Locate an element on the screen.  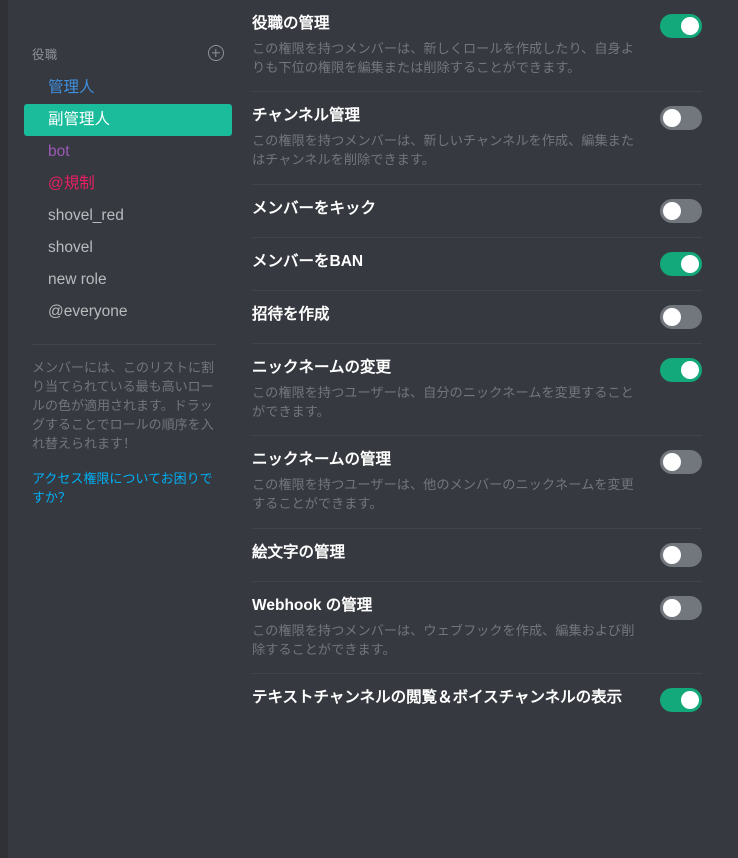
permission-description: この権限を持つユーザーは、自分のニックネームを変更することができます。 is located at coordinates (443, 401).